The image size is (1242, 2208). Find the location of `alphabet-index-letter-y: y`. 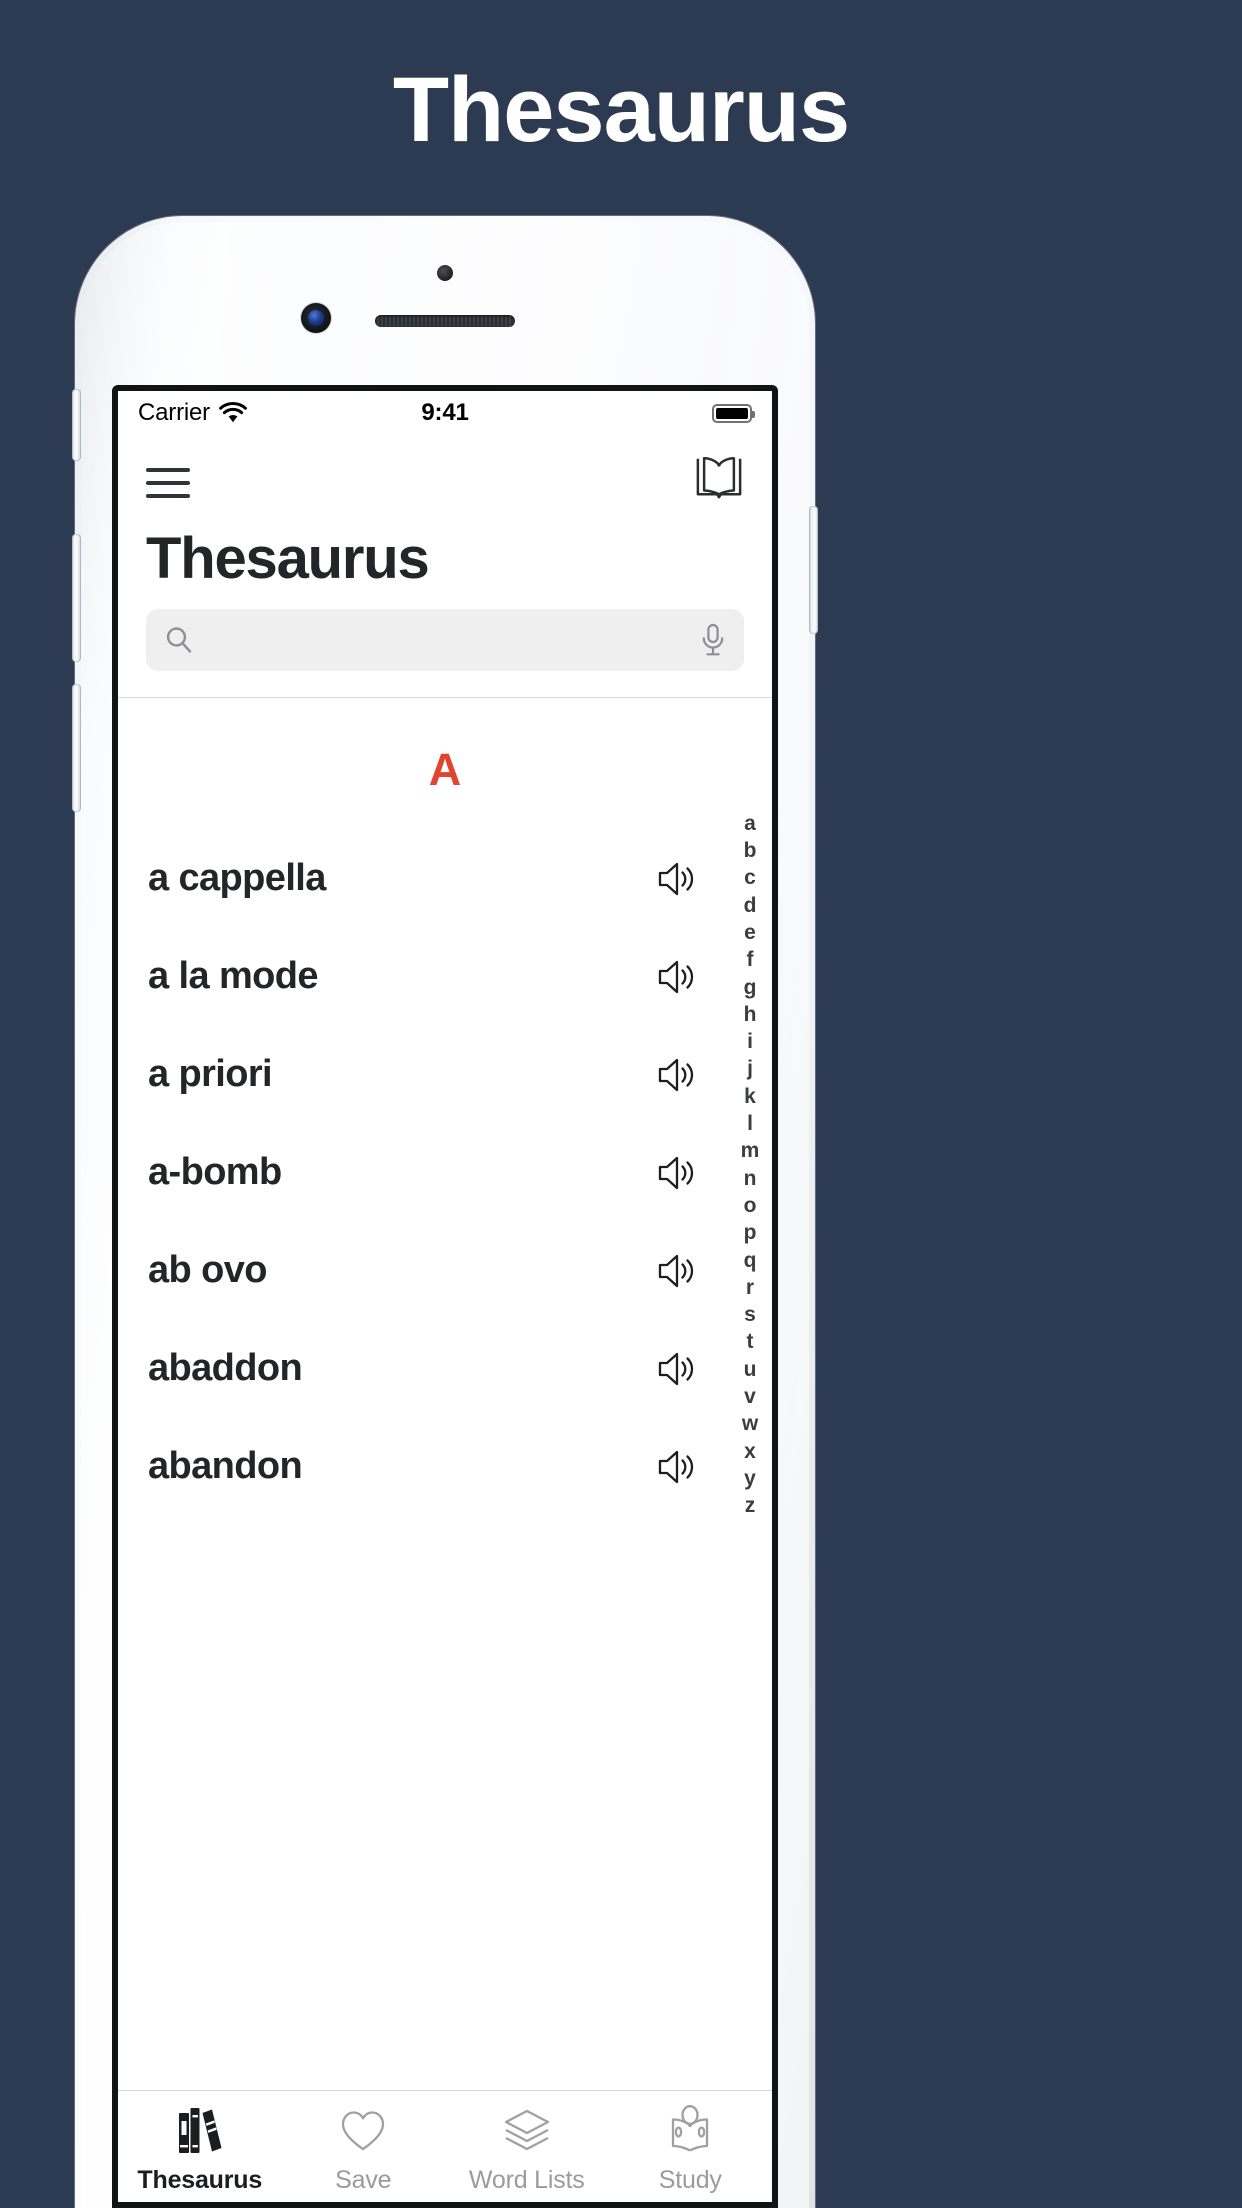

alphabet-index-letter-y: y is located at coordinates (750, 1478).